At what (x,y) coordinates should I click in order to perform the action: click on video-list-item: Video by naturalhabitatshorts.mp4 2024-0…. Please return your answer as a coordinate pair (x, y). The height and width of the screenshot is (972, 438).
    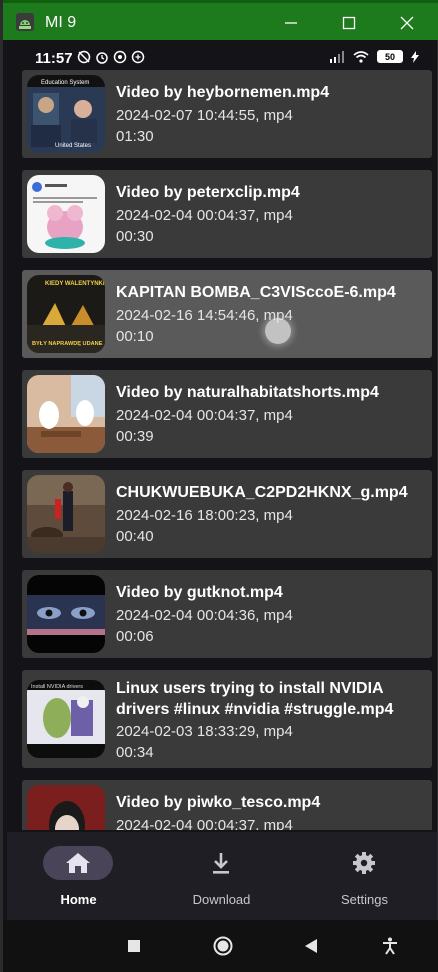
    Looking at the image, I should click on (227, 414).